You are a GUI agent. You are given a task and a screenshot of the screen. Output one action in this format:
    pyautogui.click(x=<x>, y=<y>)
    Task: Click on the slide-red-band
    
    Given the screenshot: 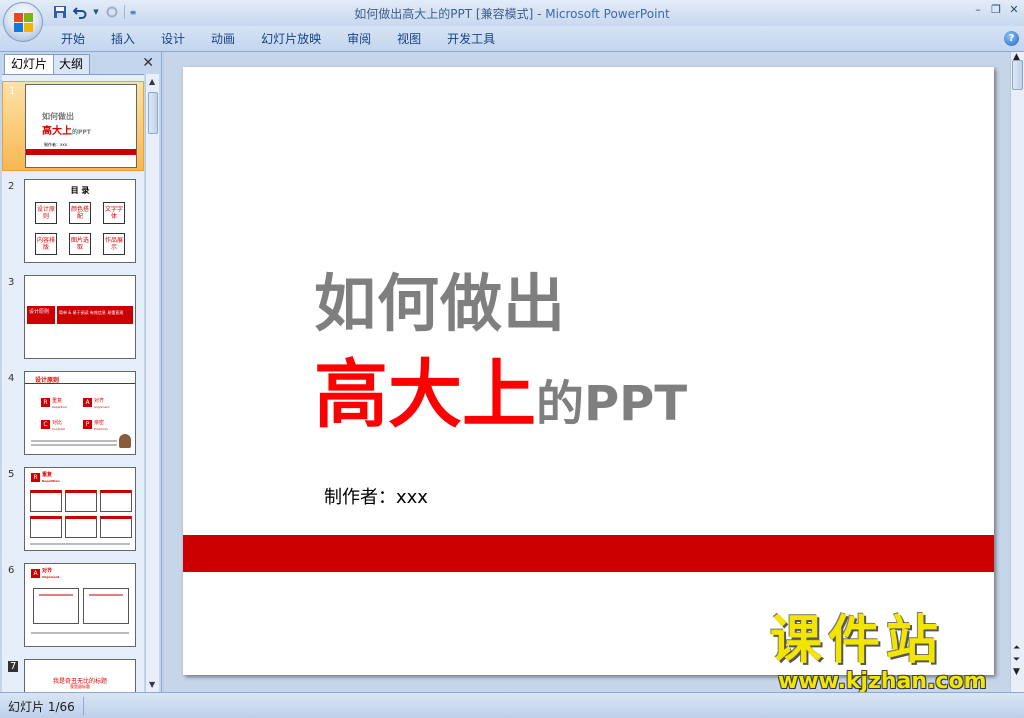 What is the action you would take?
    pyautogui.click(x=588, y=553)
    